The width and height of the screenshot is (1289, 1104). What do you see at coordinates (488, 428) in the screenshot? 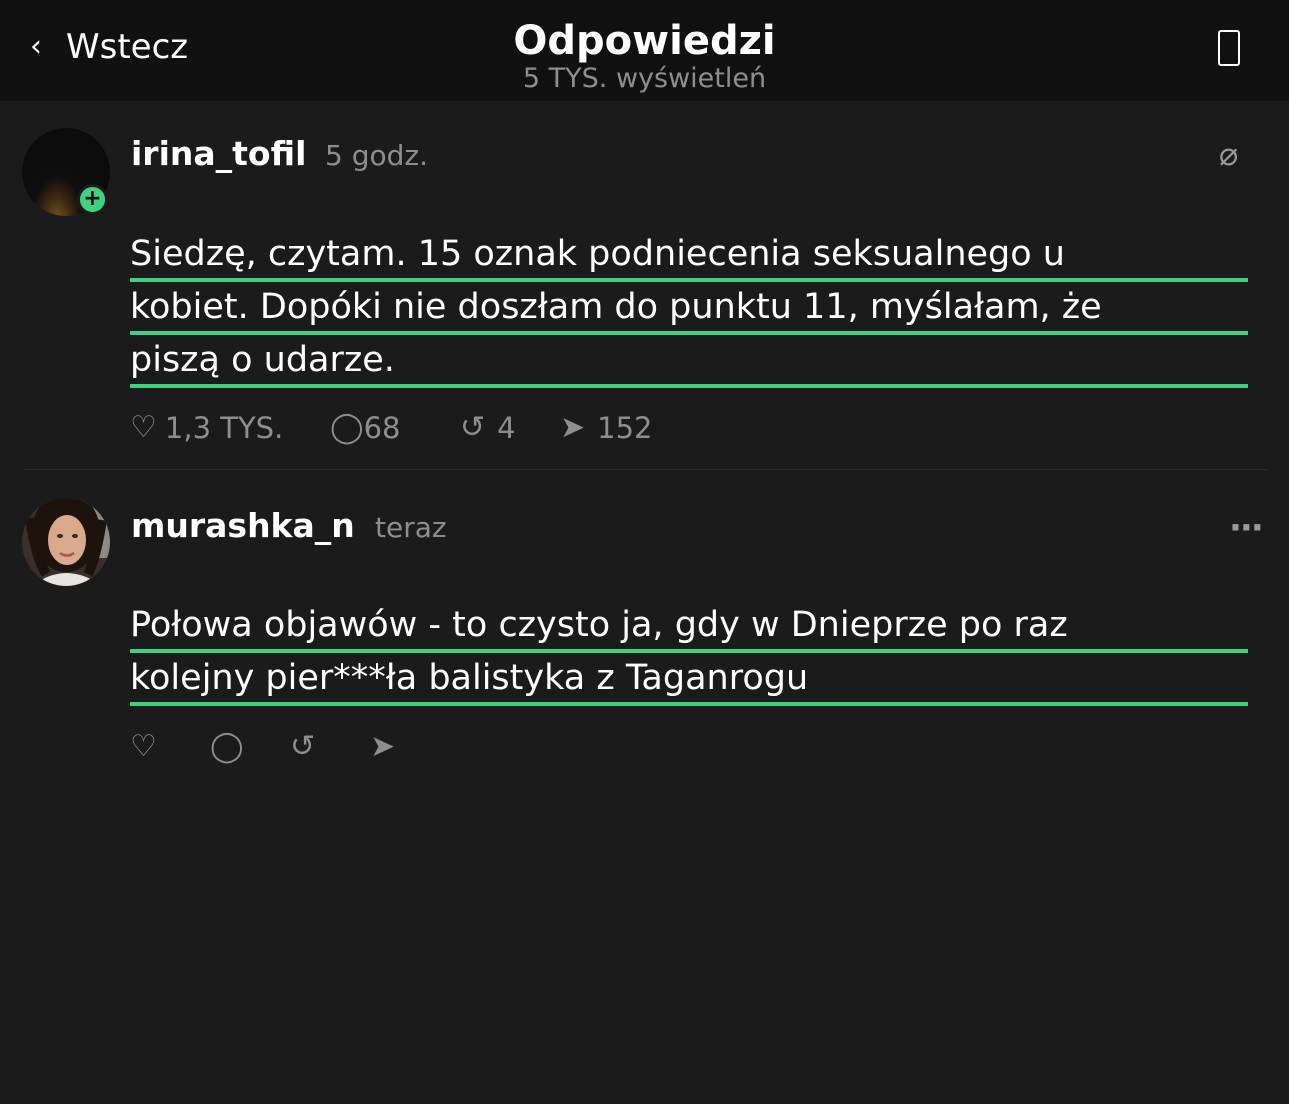
I see `repost-button: ↺ 4` at bounding box center [488, 428].